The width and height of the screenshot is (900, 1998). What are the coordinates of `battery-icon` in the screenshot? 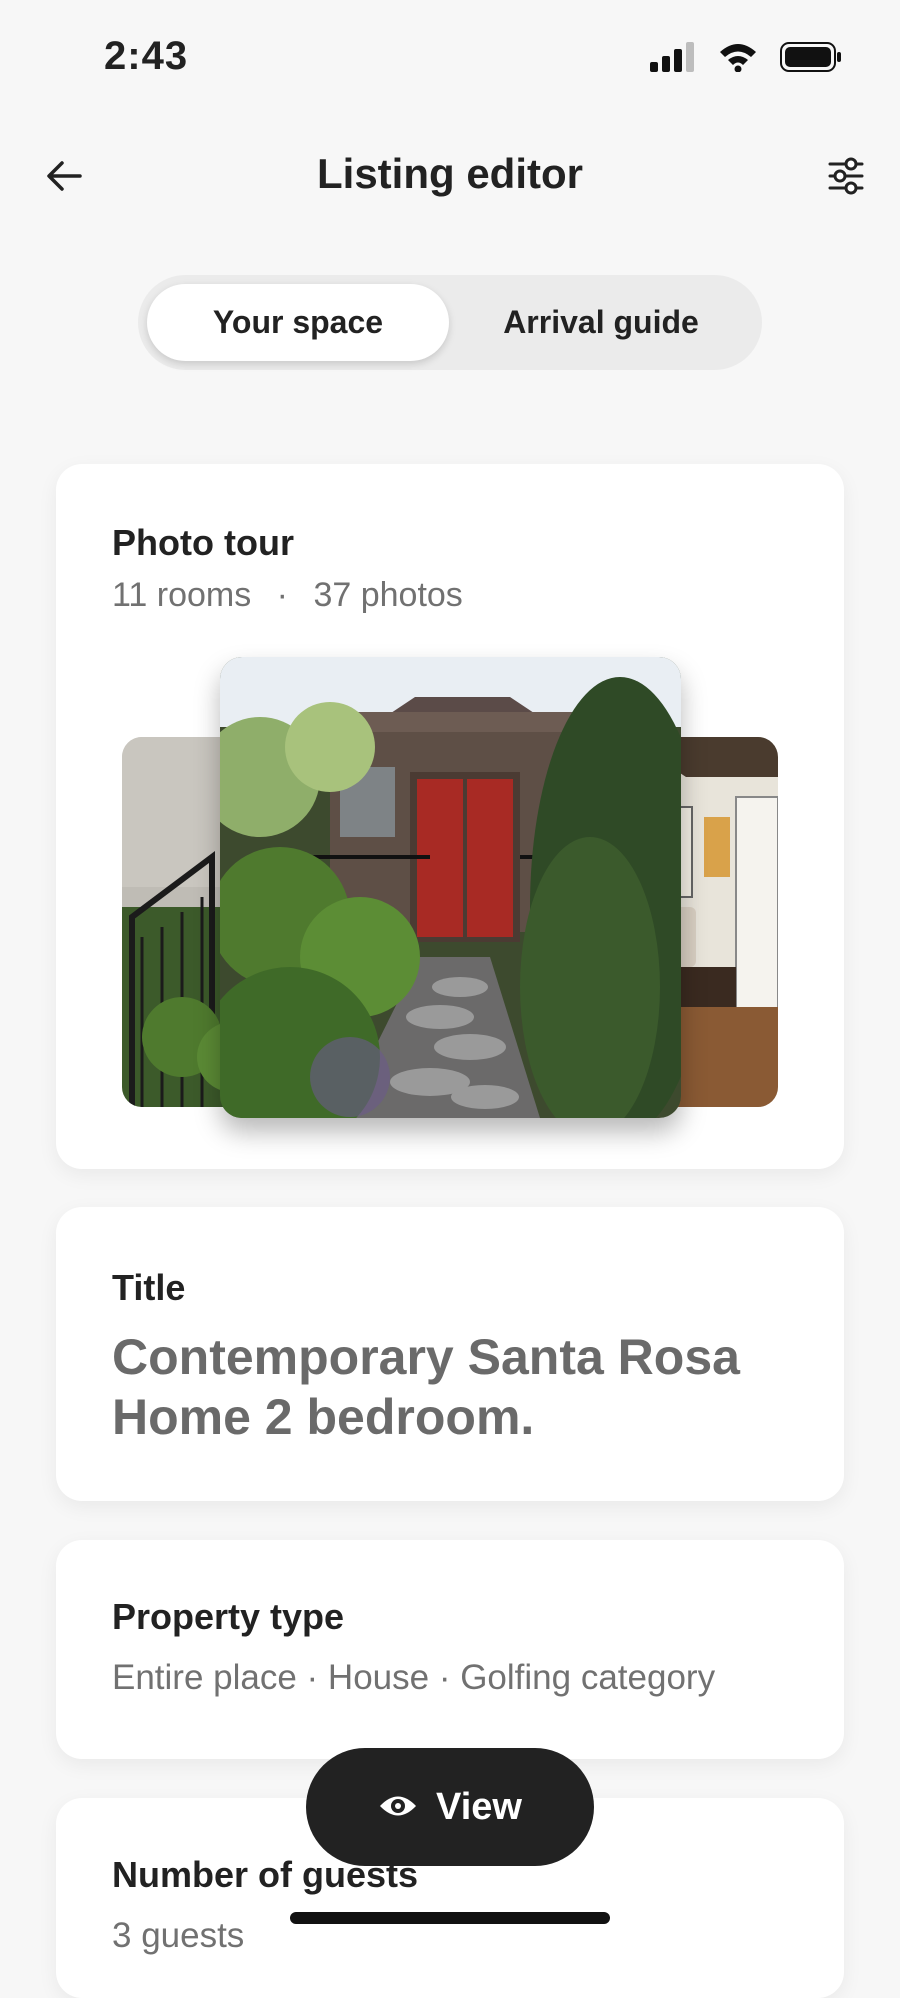 It's located at (811, 59).